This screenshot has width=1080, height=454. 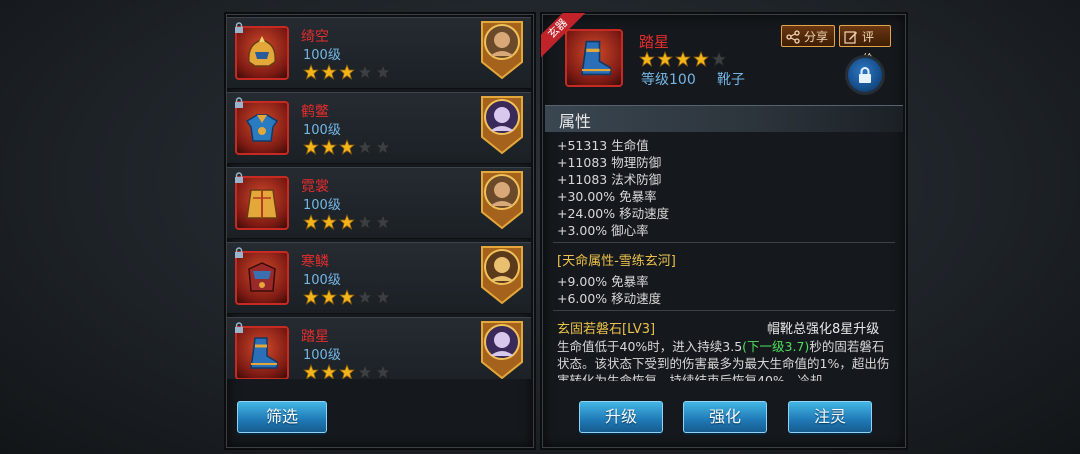 I want to click on attribute-header: 属性, so click(x=724, y=118).